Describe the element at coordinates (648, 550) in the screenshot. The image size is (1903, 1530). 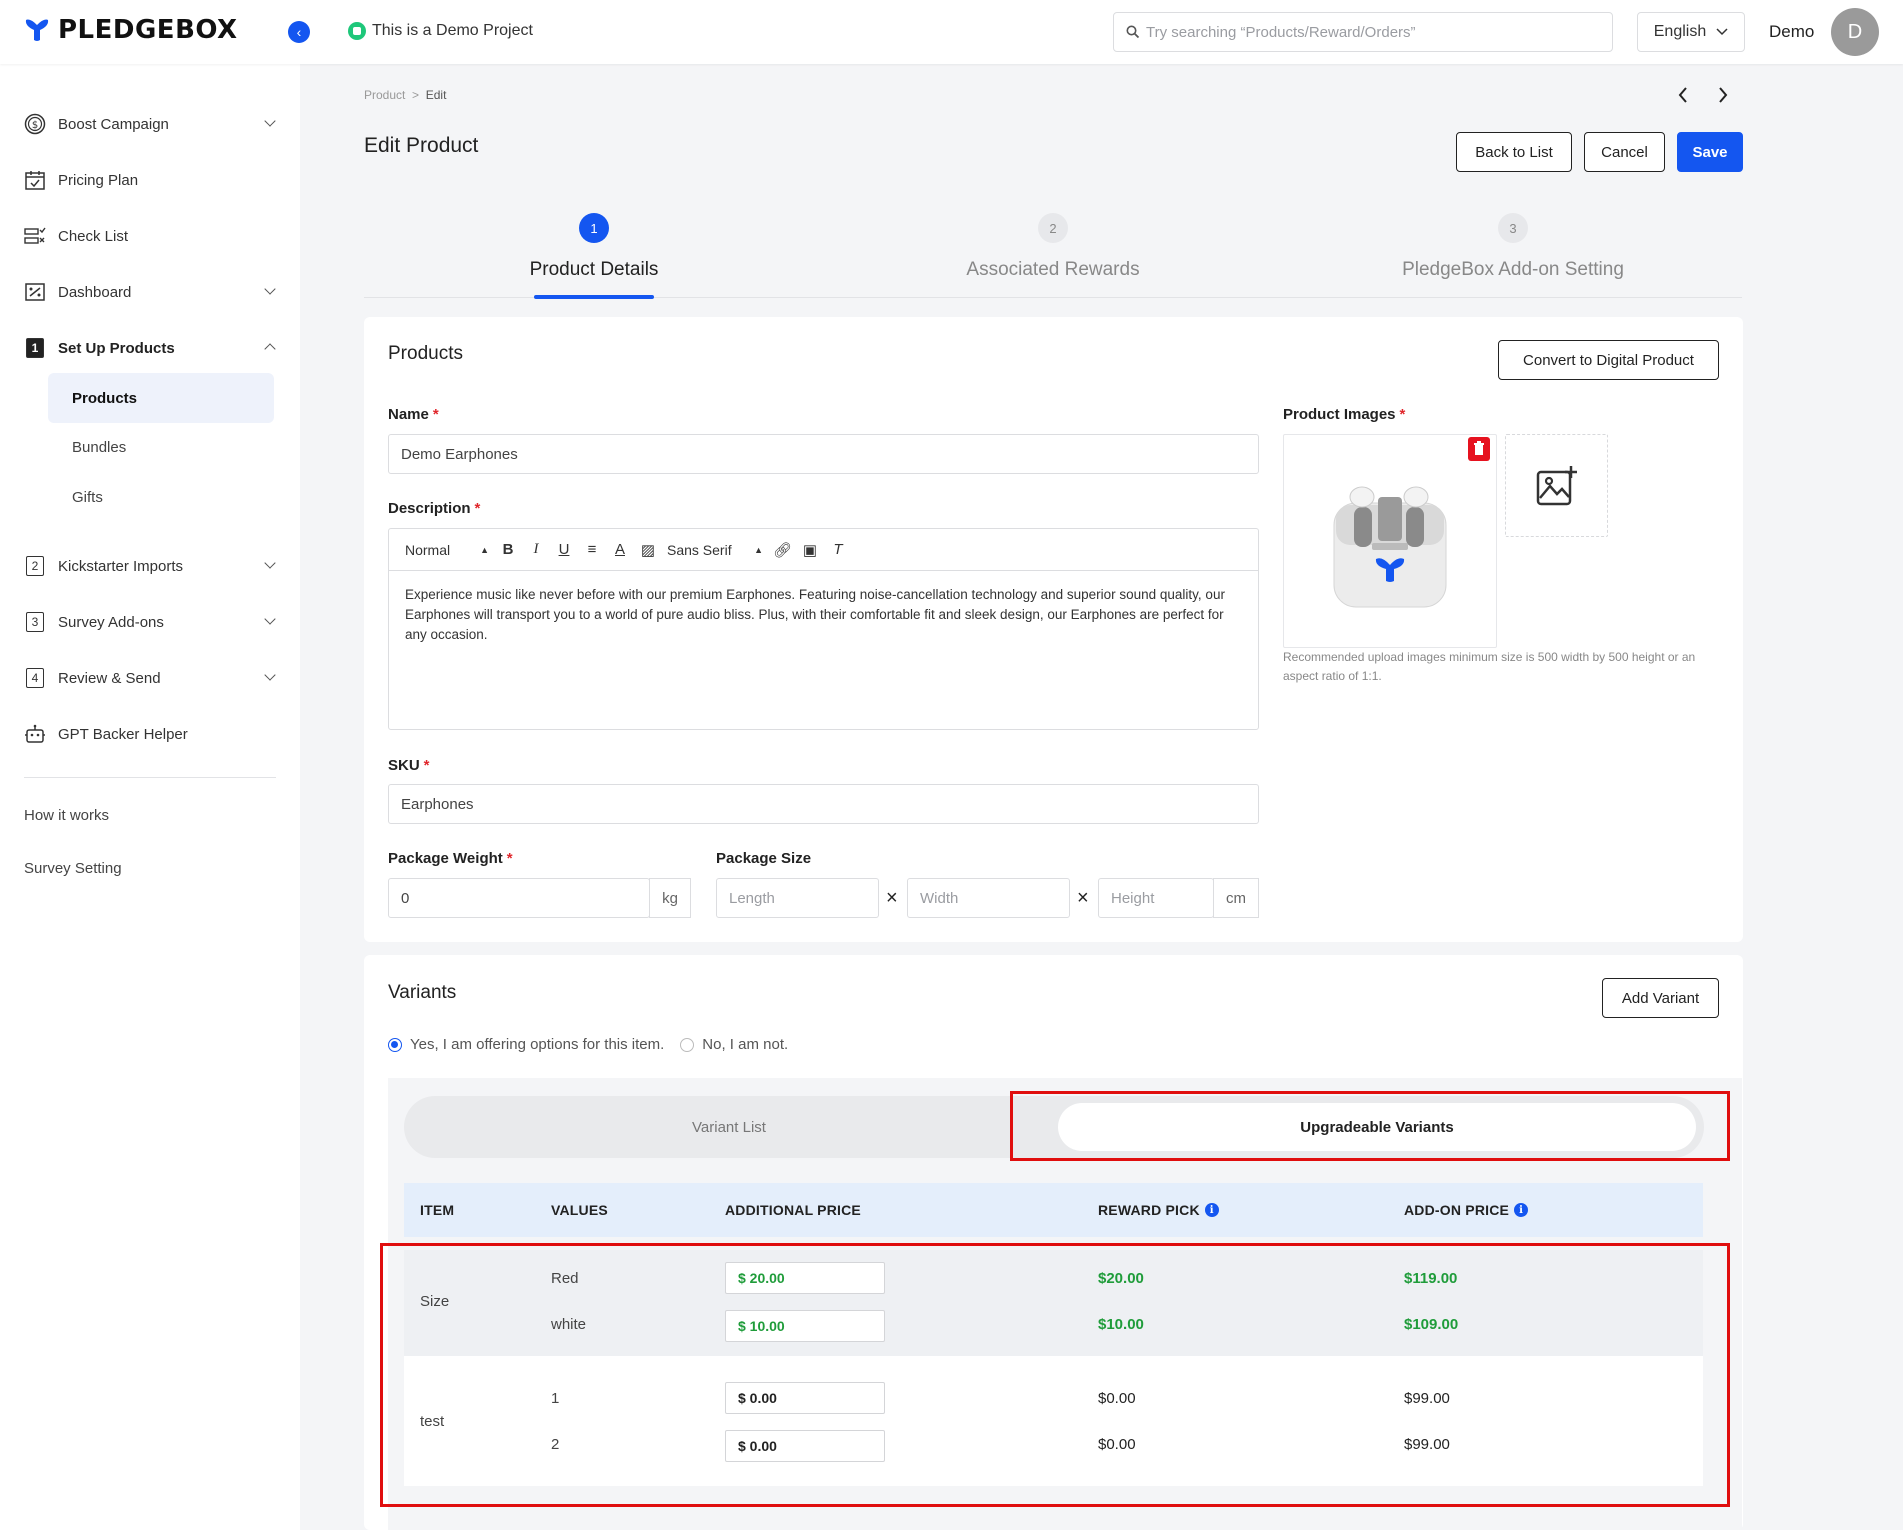
I see `background-color-icon: ▨` at that location.